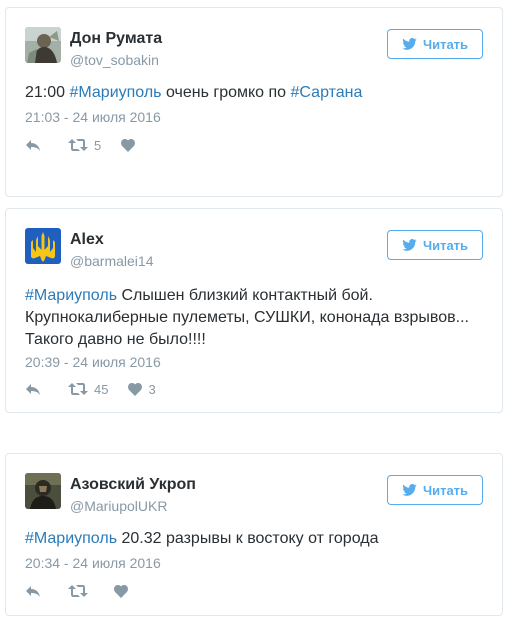 The width and height of the screenshot is (514, 622). I want to click on user-handle: @barmalei14, so click(111, 261).